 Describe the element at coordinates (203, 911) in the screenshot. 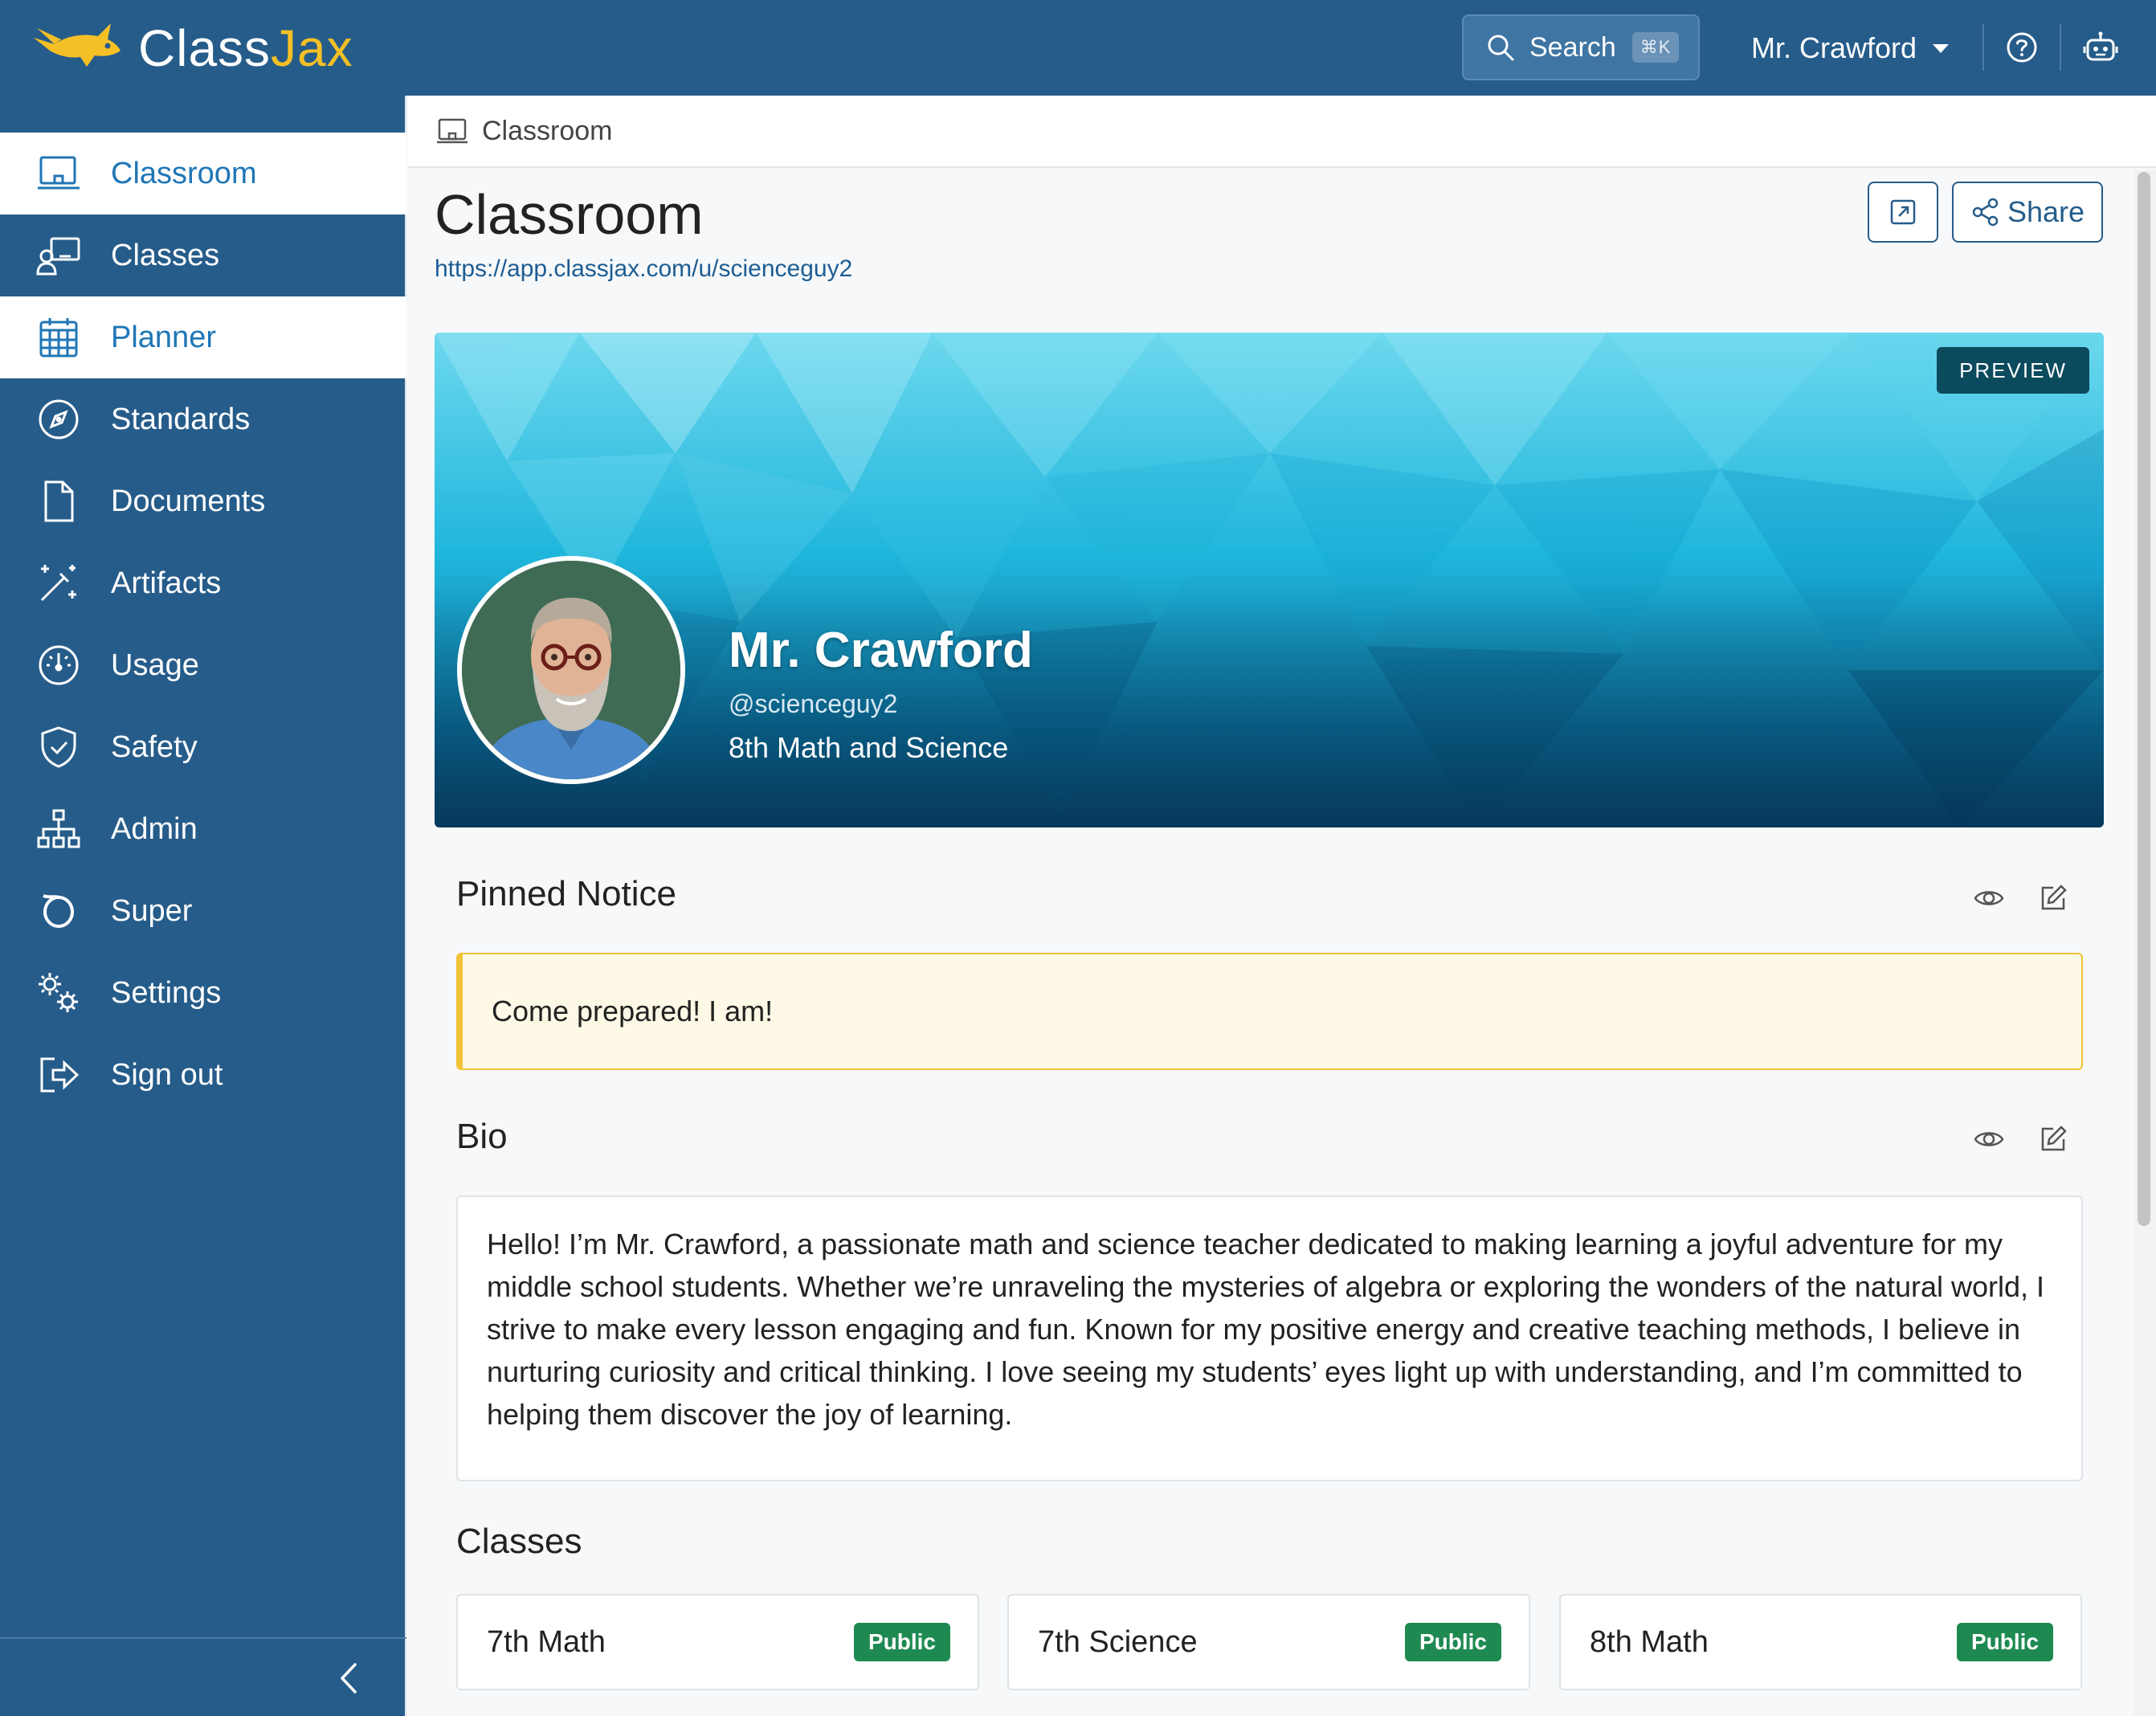

I see `sidebar-item-super: Super` at that location.